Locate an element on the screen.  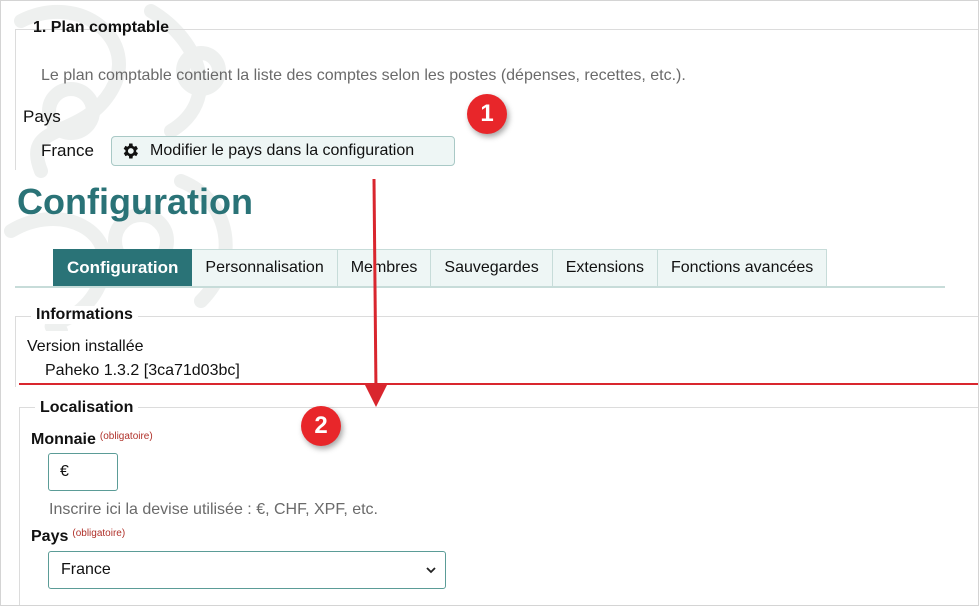
pays-value: France is located at coordinates (67, 150).